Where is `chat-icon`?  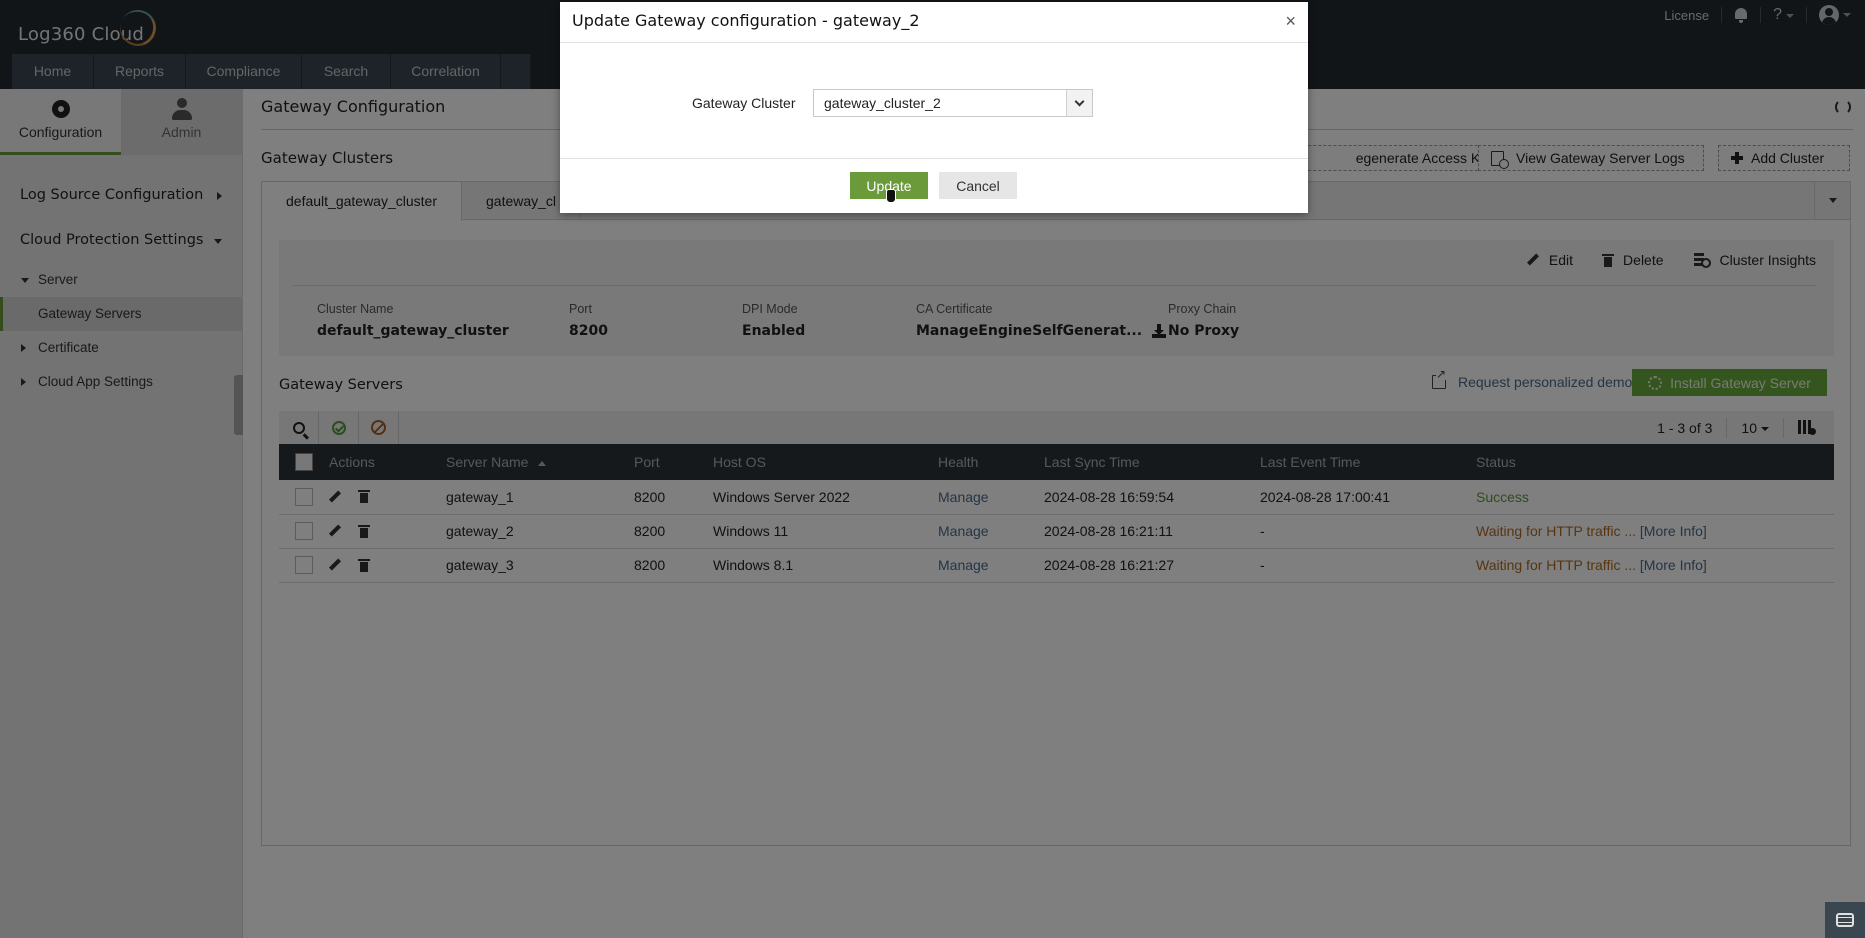
chat-icon is located at coordinates (1845, 920).